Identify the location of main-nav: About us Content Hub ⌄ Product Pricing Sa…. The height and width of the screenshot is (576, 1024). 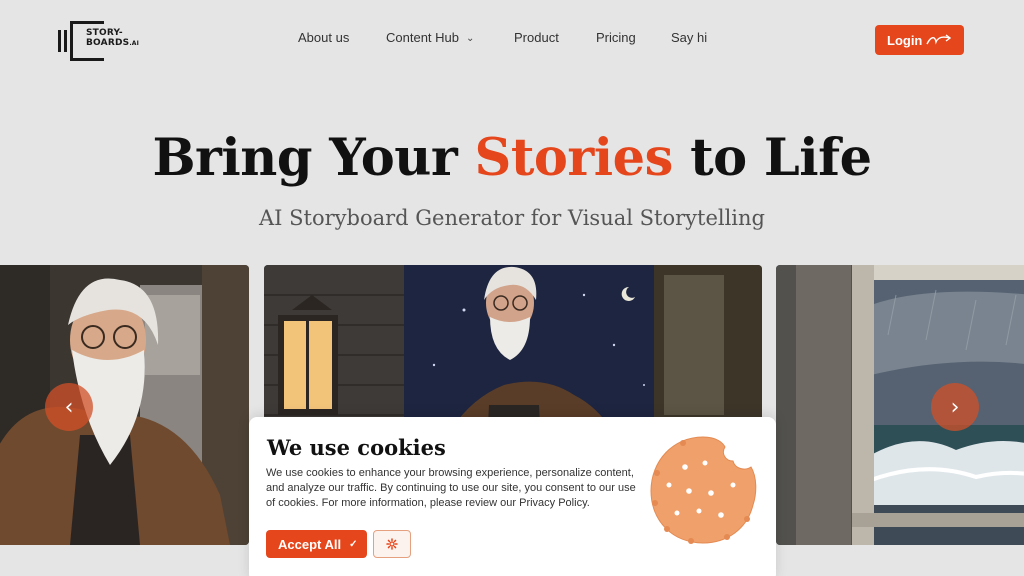
(512, 40).